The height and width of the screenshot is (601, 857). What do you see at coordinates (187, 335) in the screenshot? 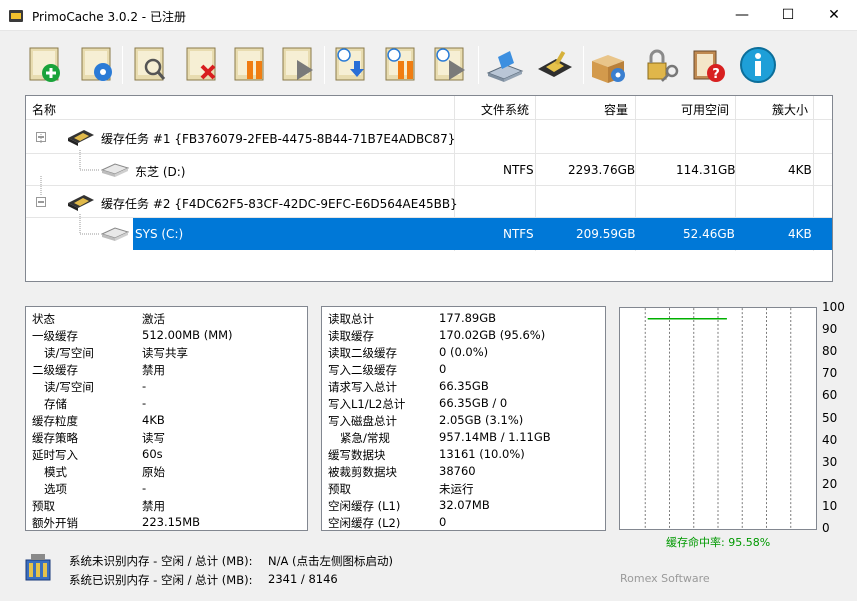
I see `info-value: 512.00MB (MM)` at bounding box center [187, 335].